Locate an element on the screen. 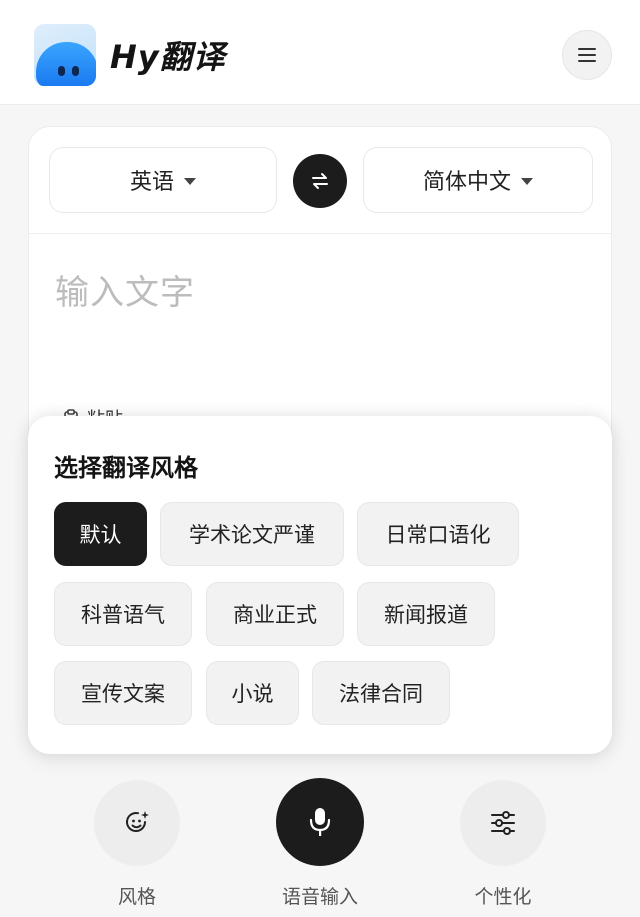  style-option-legal: 法律合同 is located at coordinates (381, 693).